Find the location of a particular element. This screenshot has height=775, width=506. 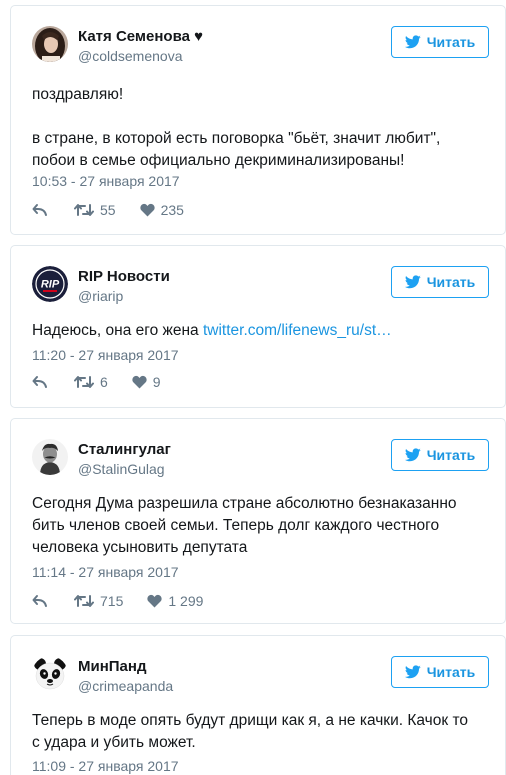

author-name: RIP Новости is located at coordinates (124, 276).